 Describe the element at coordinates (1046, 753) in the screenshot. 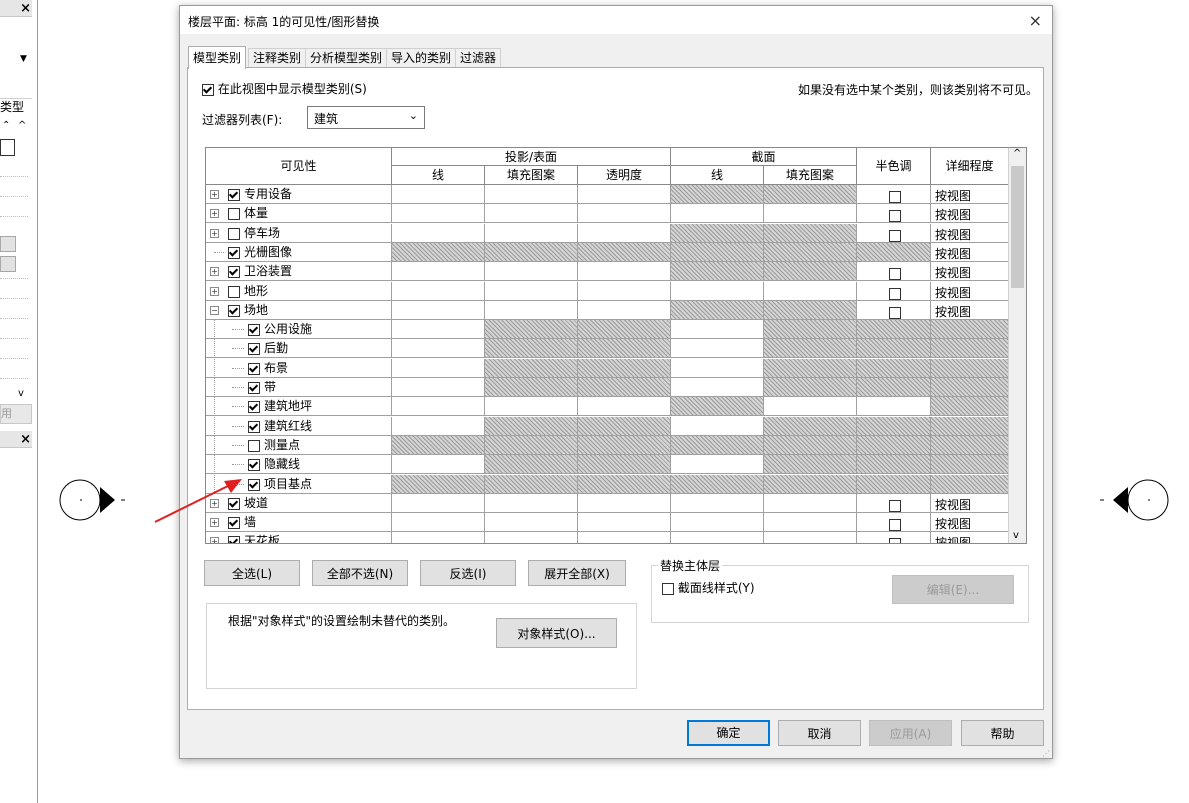

I see `resize-grip-icon: ⋰` at that location.